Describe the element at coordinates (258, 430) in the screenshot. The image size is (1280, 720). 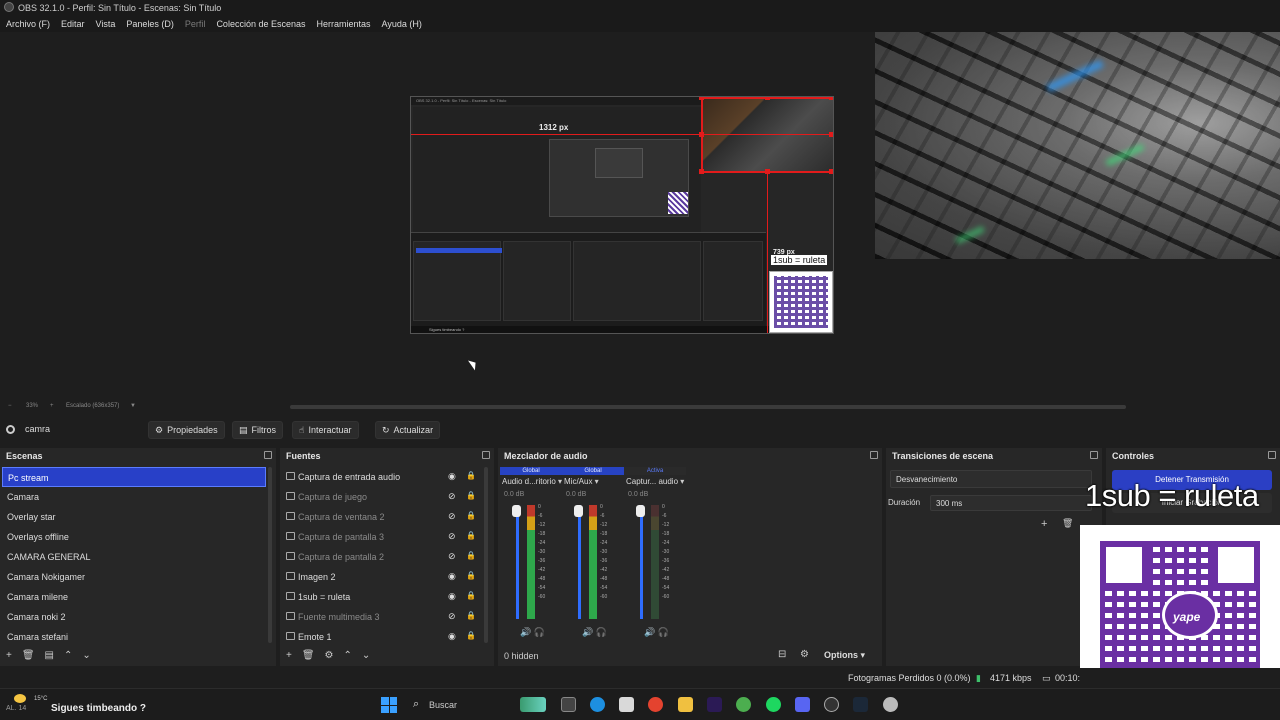
I see `filters-button: ▤ Filtros` at that location.